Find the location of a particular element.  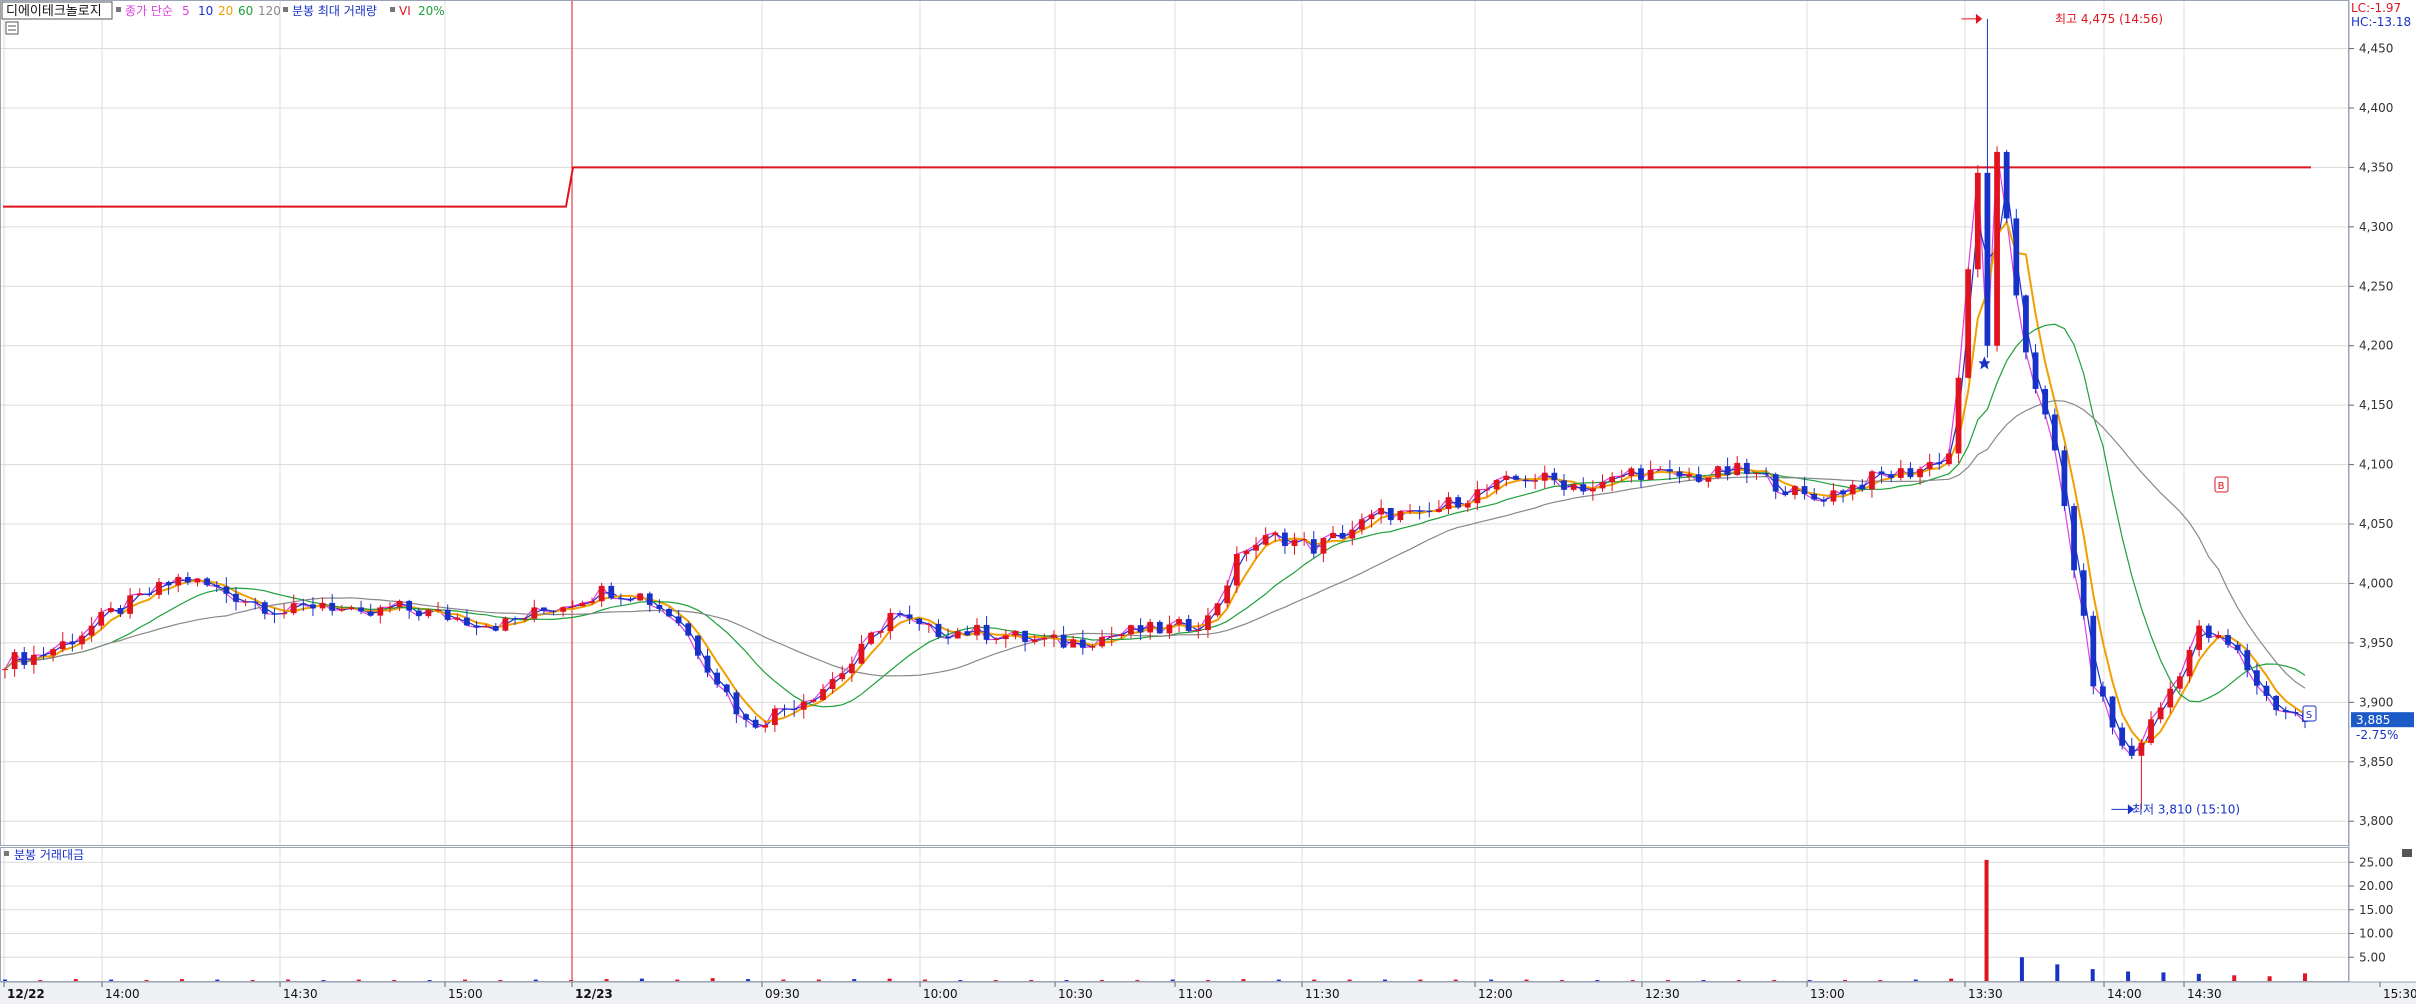

ma-period-5: 5 is located at coordinates (186, 11).